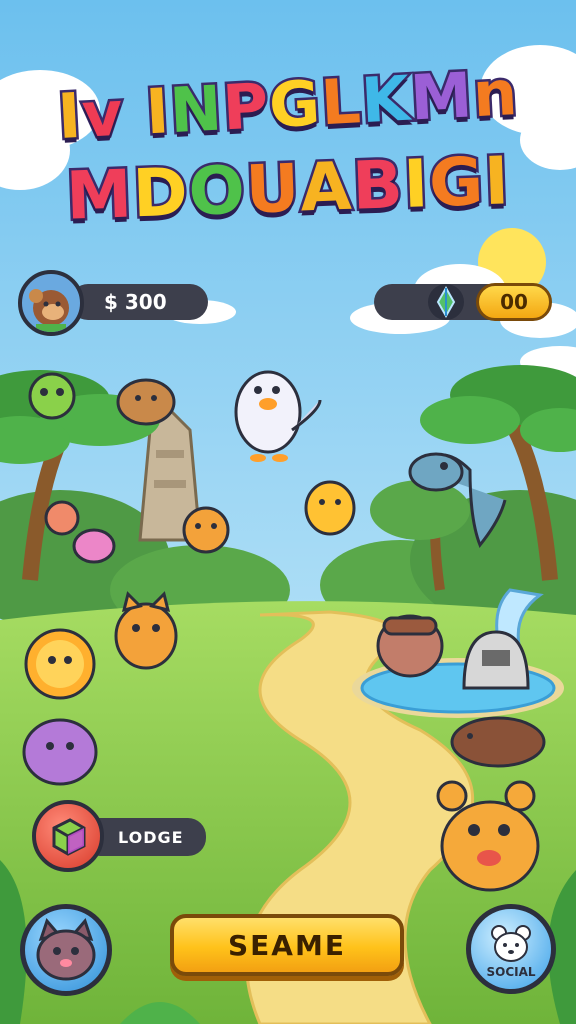 The image size is (576, 1024). Describe the element at coordinates (456, 183) in the screenshot. I see `title-line-2-letter: G` at that location.